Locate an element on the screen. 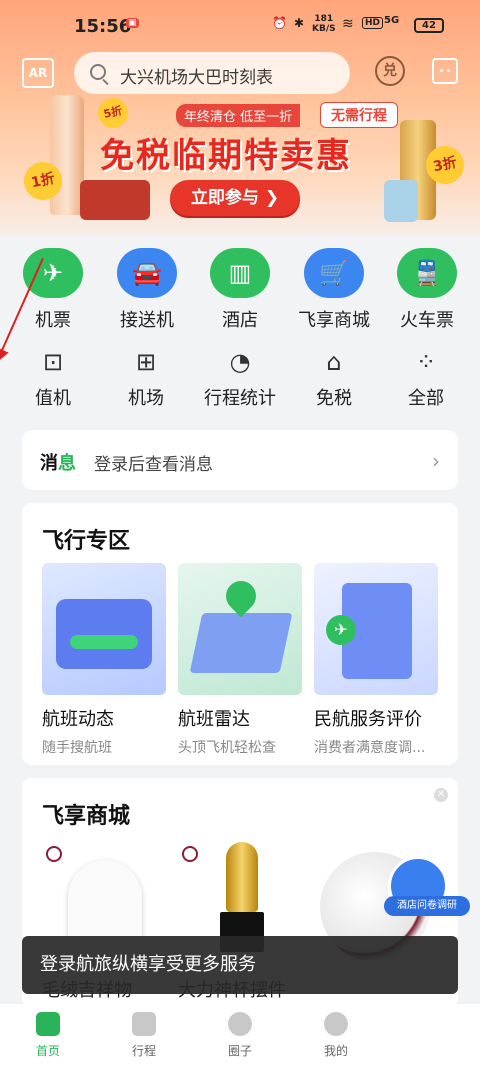 This screenshot has width=480, height=1072. tab-itinerary: 行程 is located at coordinates (144, 1035).